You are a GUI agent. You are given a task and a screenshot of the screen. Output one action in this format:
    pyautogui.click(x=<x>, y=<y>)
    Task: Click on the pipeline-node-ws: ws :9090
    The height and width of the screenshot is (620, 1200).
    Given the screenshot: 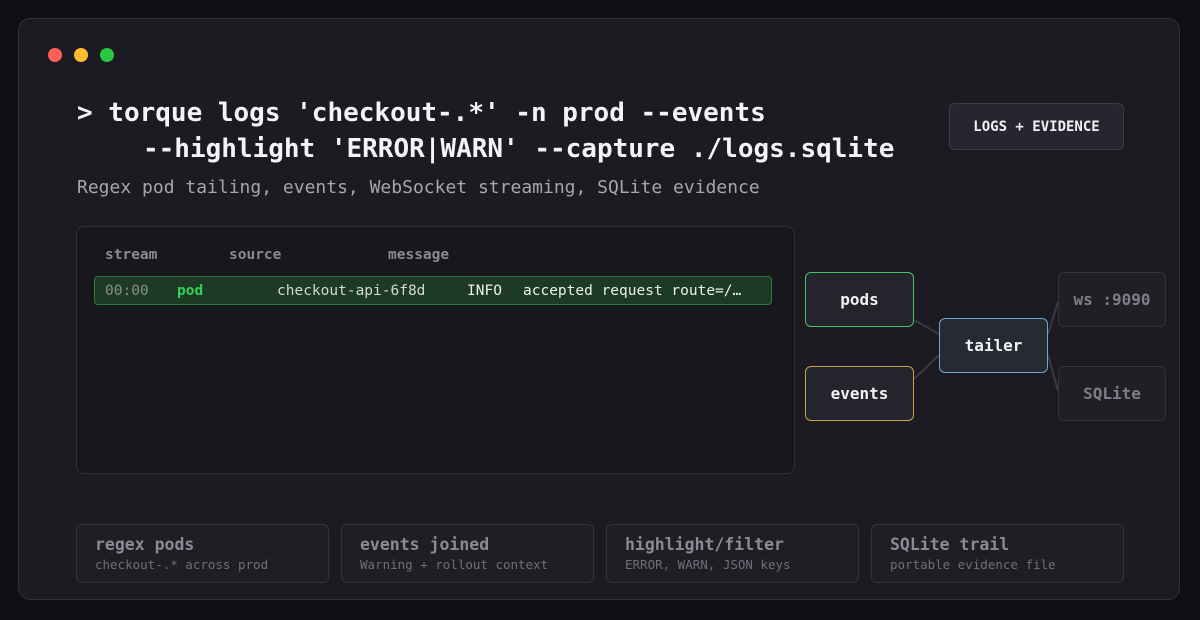 What is the action you would take?
    pyautogui.click(x=1112, y=299)
    